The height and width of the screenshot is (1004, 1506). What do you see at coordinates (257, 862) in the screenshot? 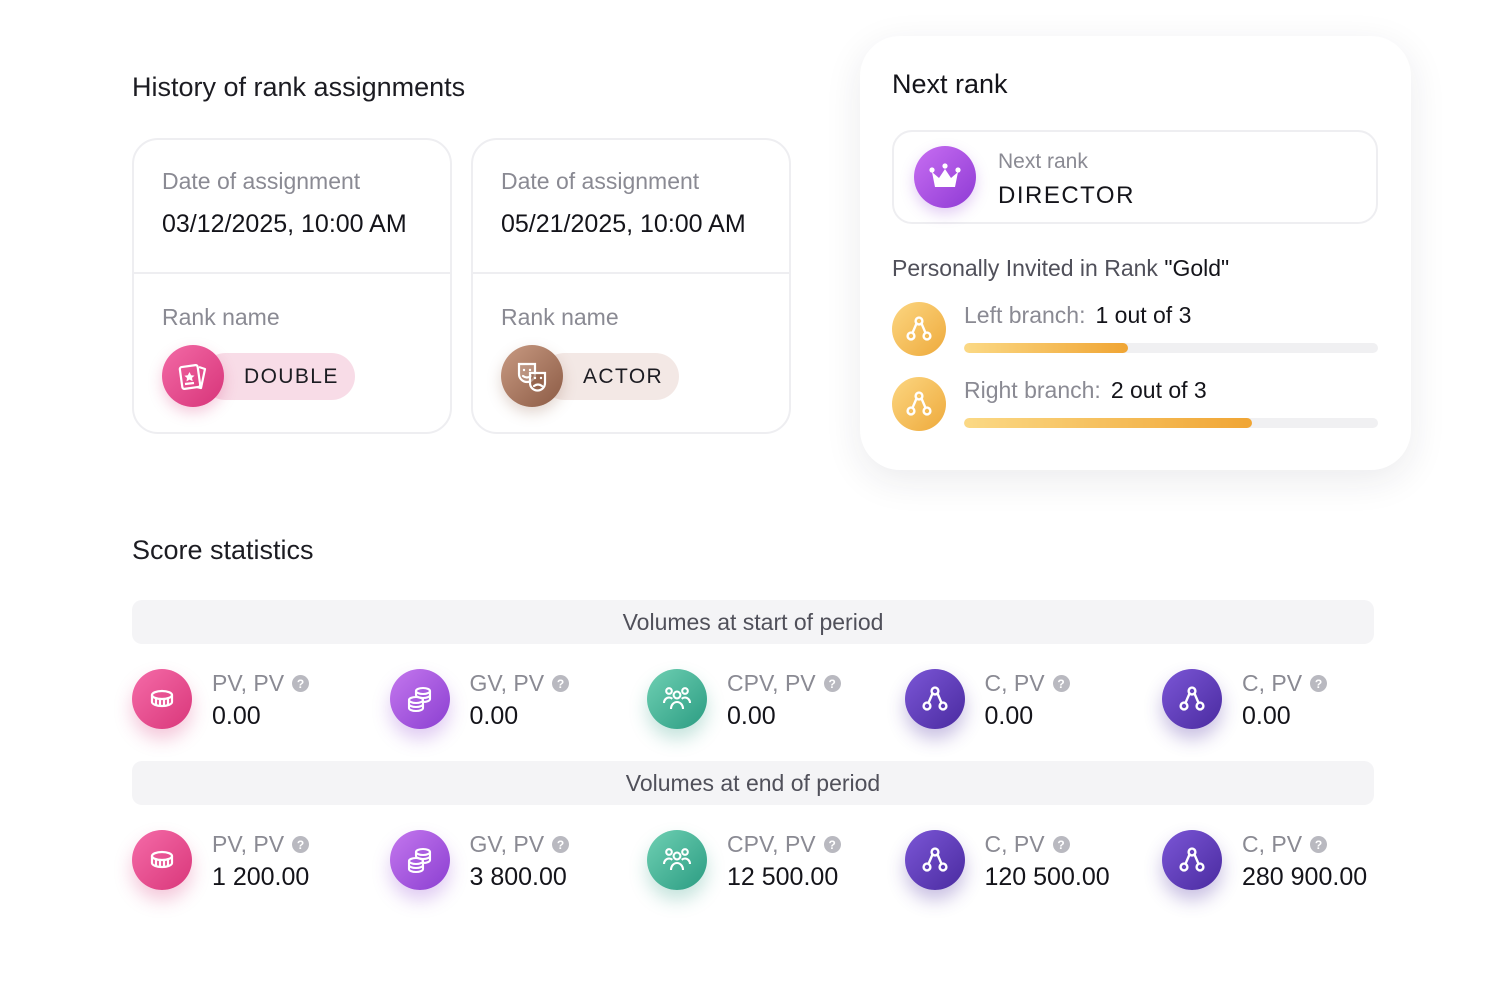
I see `stat-item: PV, PV? 1 200.00` at bounding box center [257, 862].